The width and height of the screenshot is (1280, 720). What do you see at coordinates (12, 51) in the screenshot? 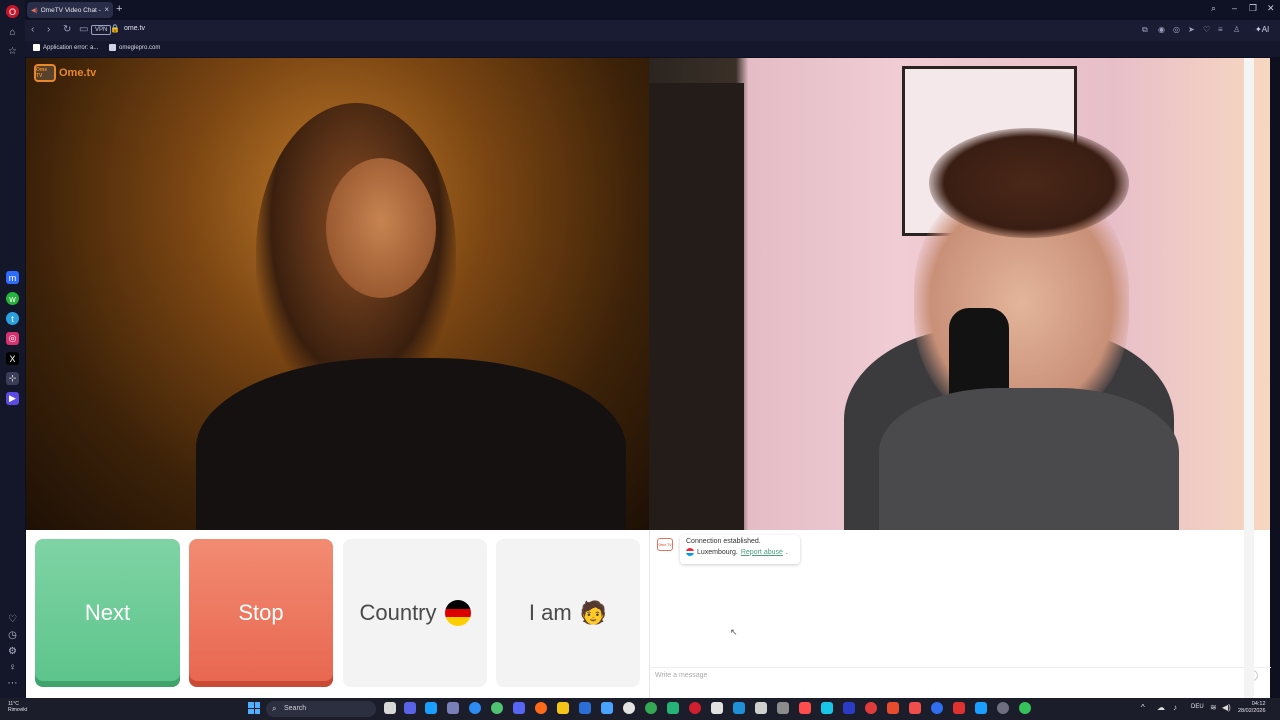
I see `star-icon: ☆` at bounding box center [12, 51].